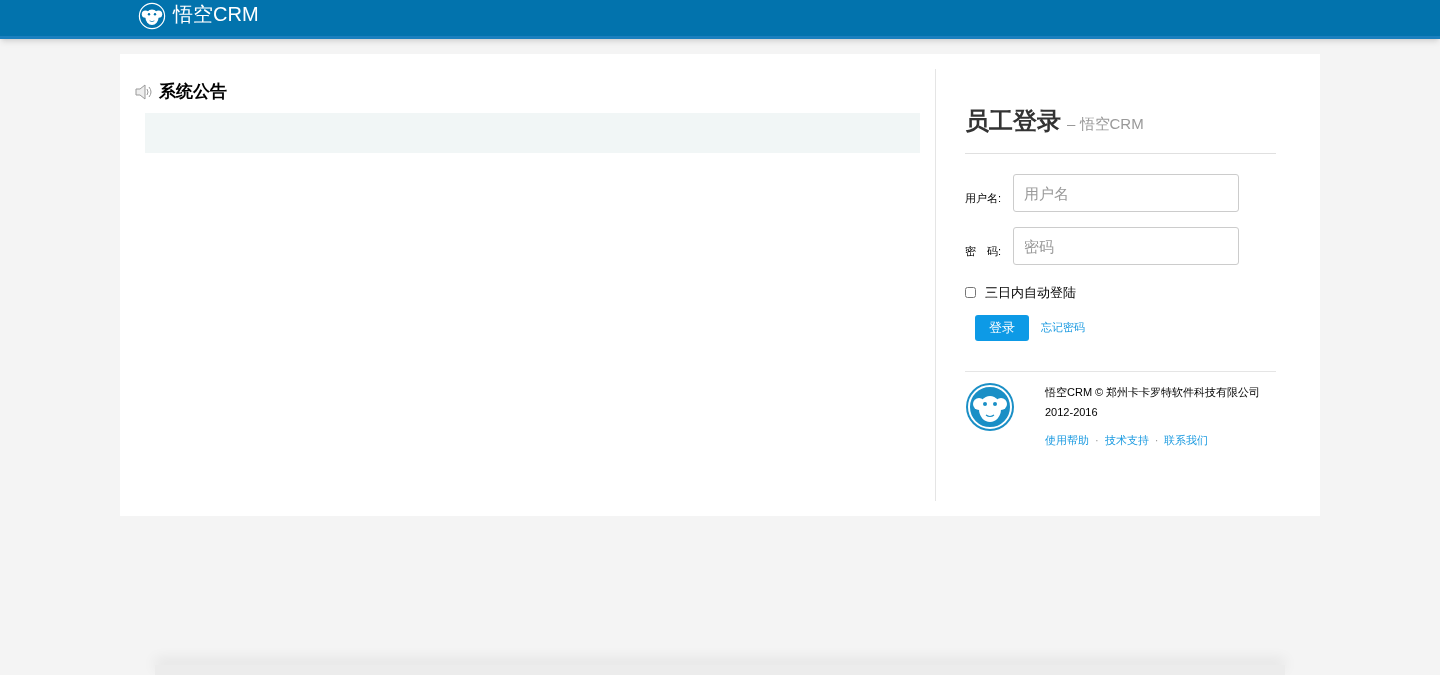  I want to click on announcement-title: 系统公告, so click(193, 92).